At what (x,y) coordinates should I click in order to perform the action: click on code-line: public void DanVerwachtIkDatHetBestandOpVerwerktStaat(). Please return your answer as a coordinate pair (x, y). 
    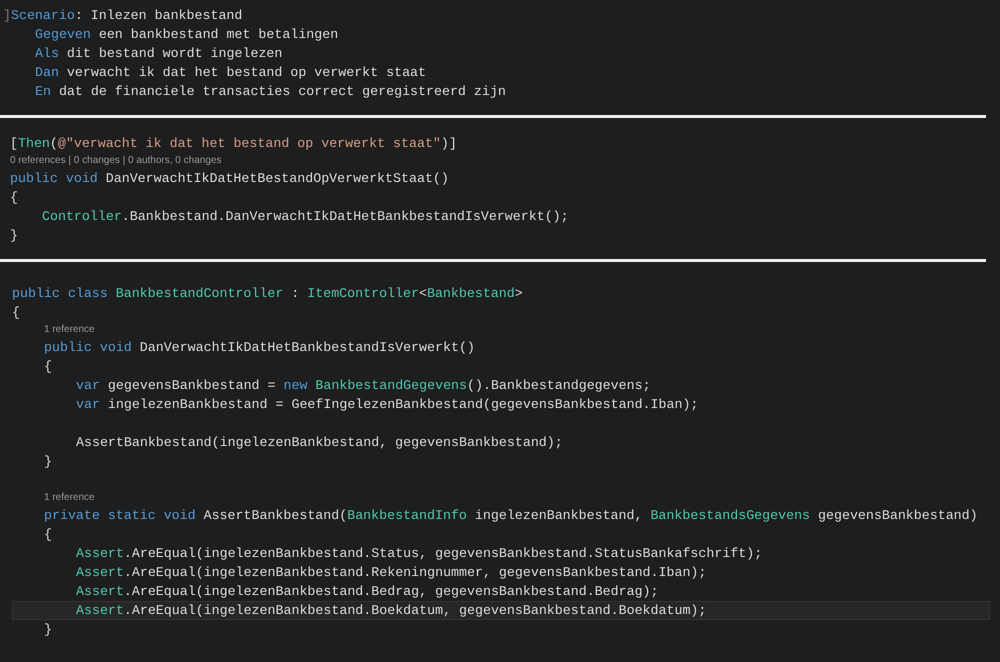
    Looking at the image, I should click on (230, 179).